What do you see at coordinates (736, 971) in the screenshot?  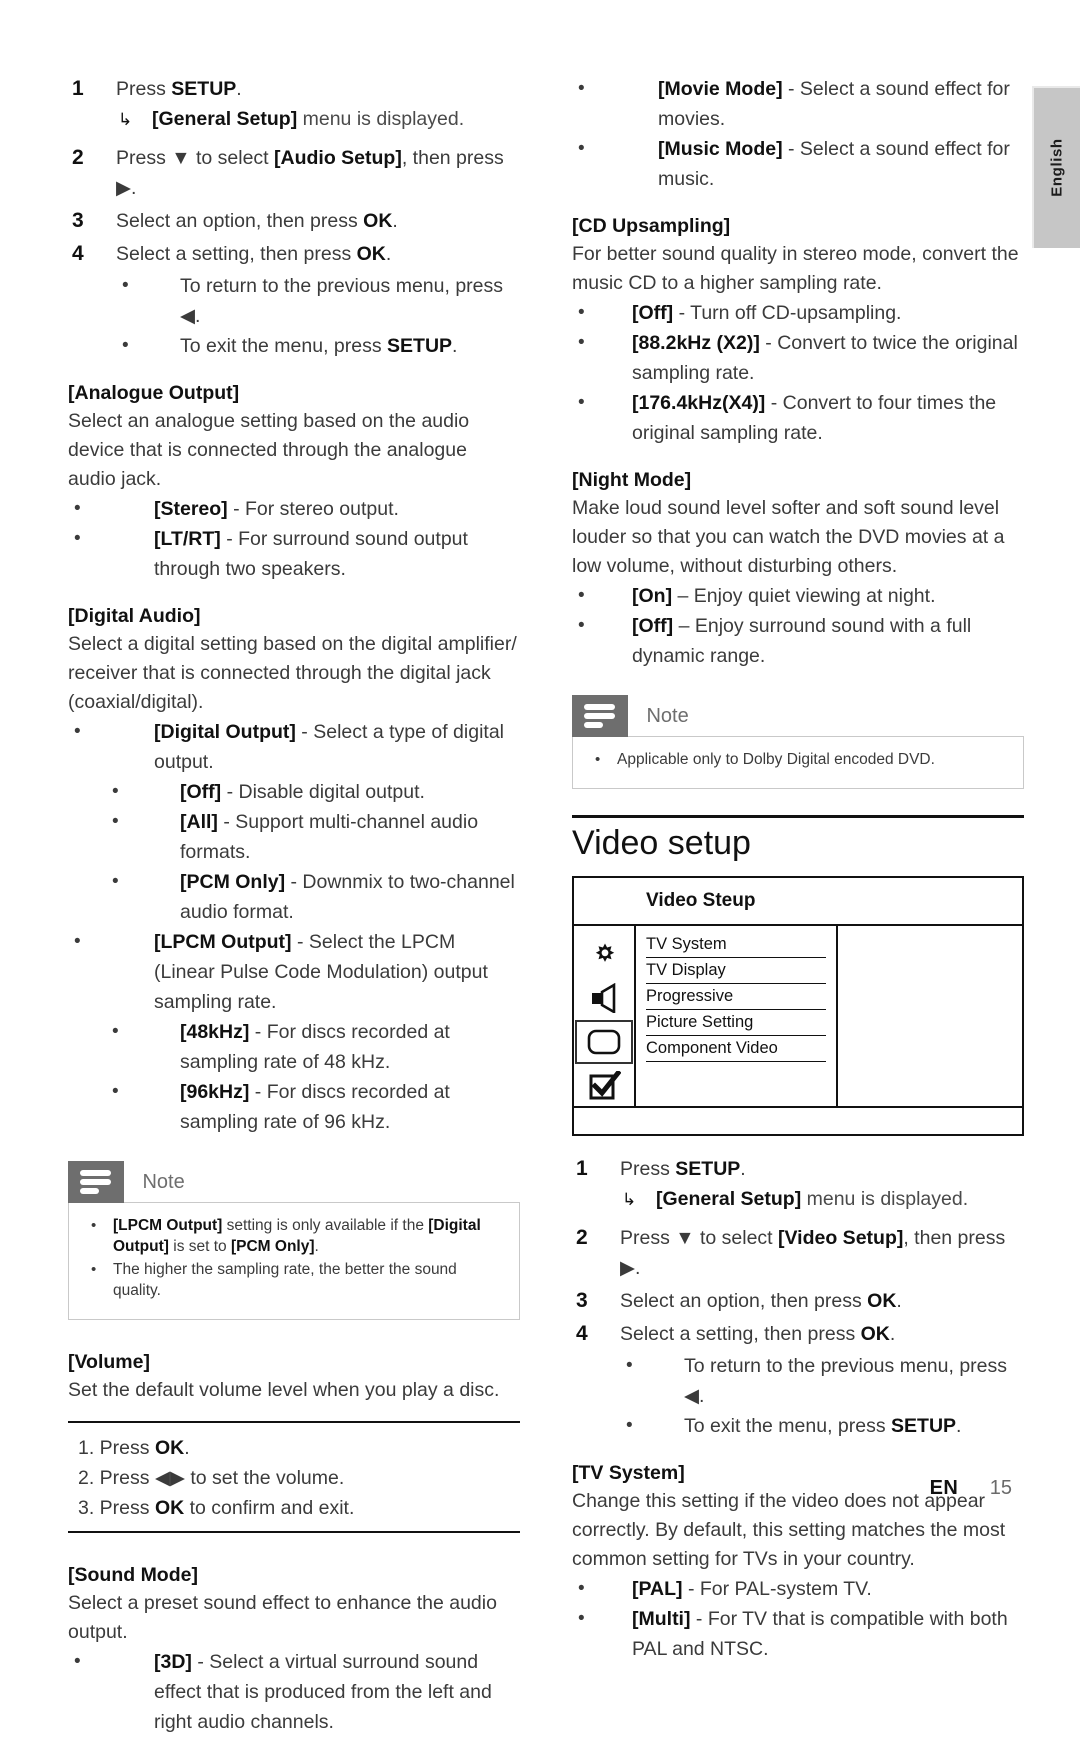 I see `menu-item-tv-display: TV Display` at bounding box center [736, 971].